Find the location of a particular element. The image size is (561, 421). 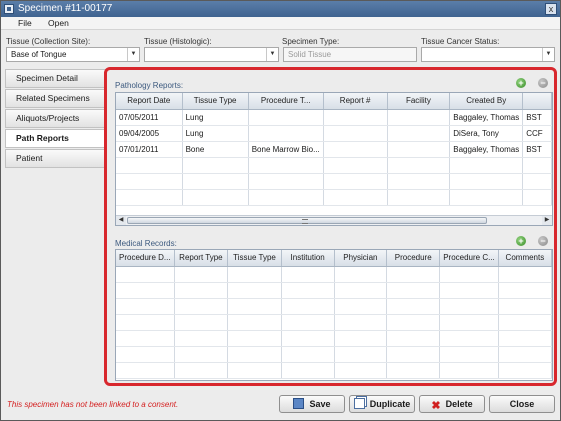

specimen-type-select: Solid Tissue is located at coordinates (350, 54).